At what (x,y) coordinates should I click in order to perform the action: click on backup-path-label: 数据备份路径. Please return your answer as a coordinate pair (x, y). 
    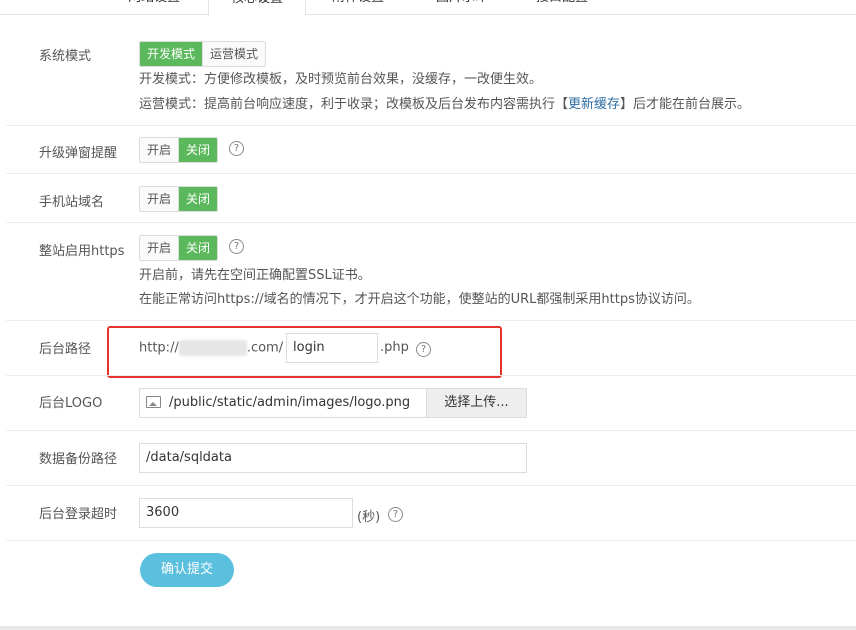
    Looking at the image, I should click on (78, 459).